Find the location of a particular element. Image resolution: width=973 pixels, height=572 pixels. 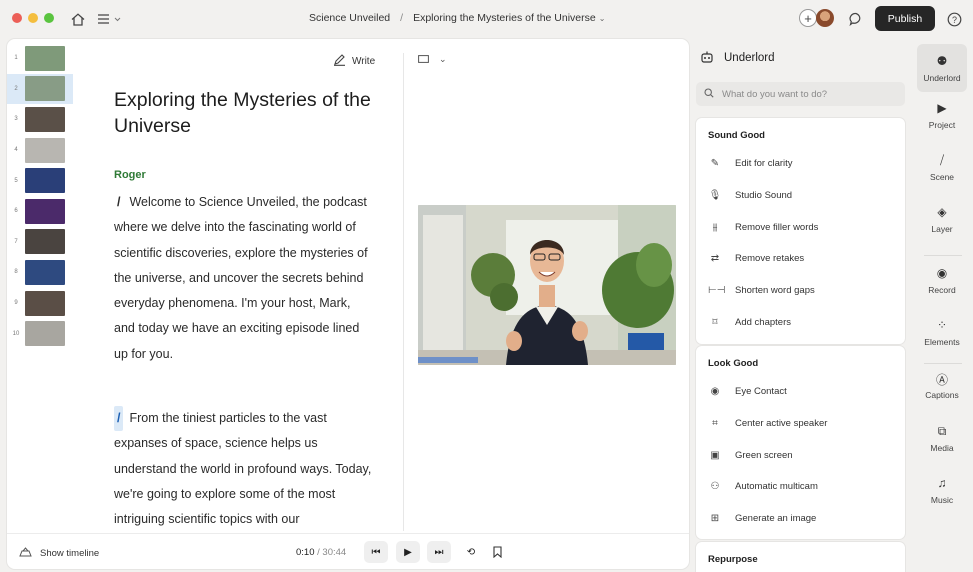

breadcrumb-project: Science Unveiled is located at coordinates (349, 18).